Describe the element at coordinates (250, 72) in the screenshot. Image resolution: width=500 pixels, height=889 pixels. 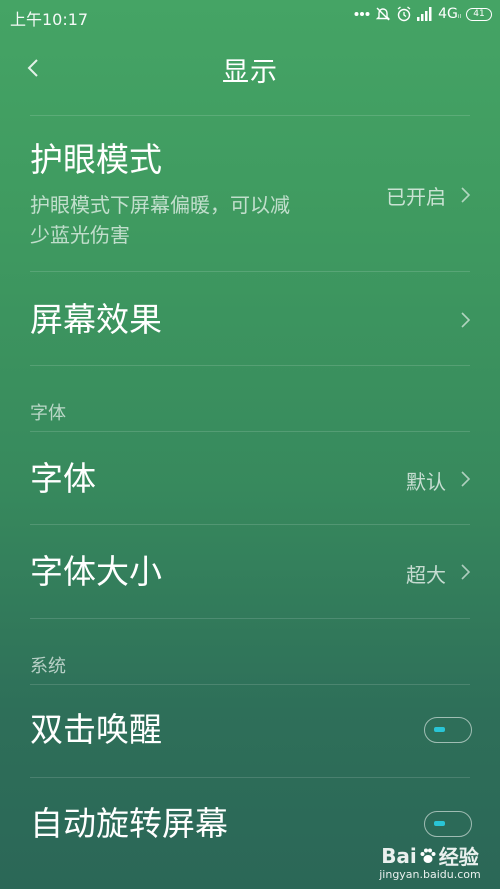
I see `page-title: 显示` at that location.